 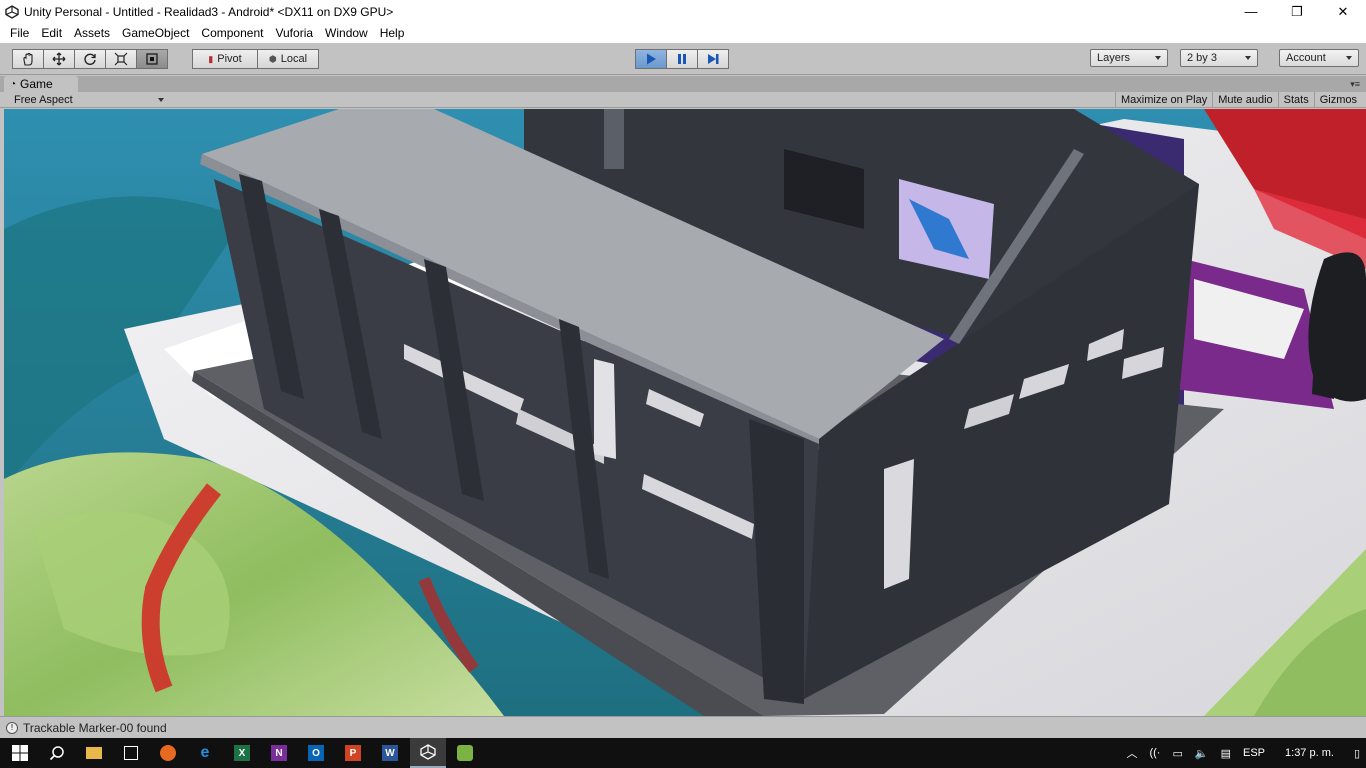 I want to click on edge-icon: e, so click(x=205, y=752).